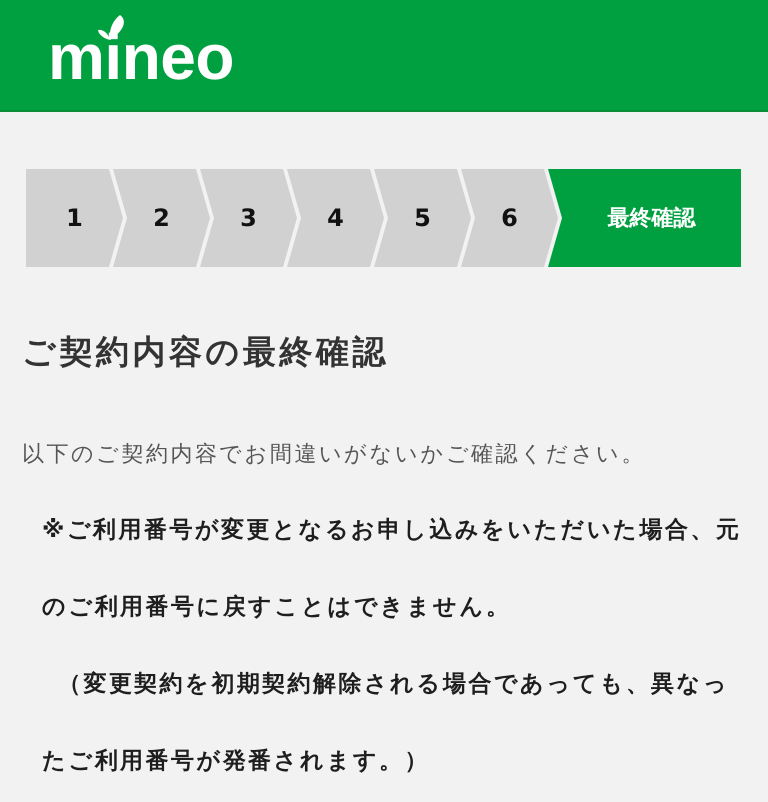 The height and width of the screenshot is (802, 768). I want to click on page-heading: ご契約内容の最終確認, so click(206, 352).